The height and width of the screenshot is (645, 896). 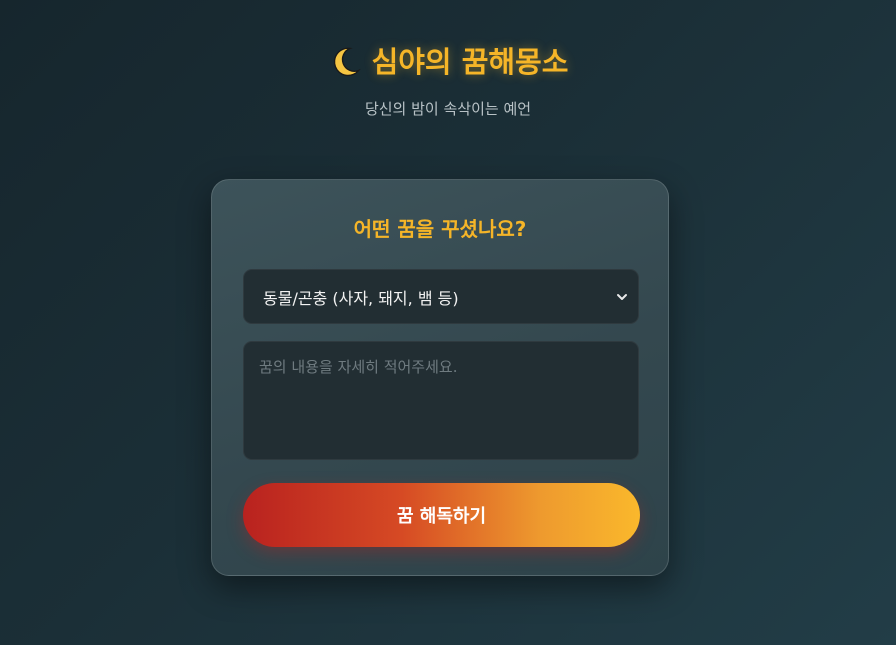 I want to click on dream-category-selected-value: 동물/곤충 (사자, 돼지, 뱀 등), so click(x=361, y=298).